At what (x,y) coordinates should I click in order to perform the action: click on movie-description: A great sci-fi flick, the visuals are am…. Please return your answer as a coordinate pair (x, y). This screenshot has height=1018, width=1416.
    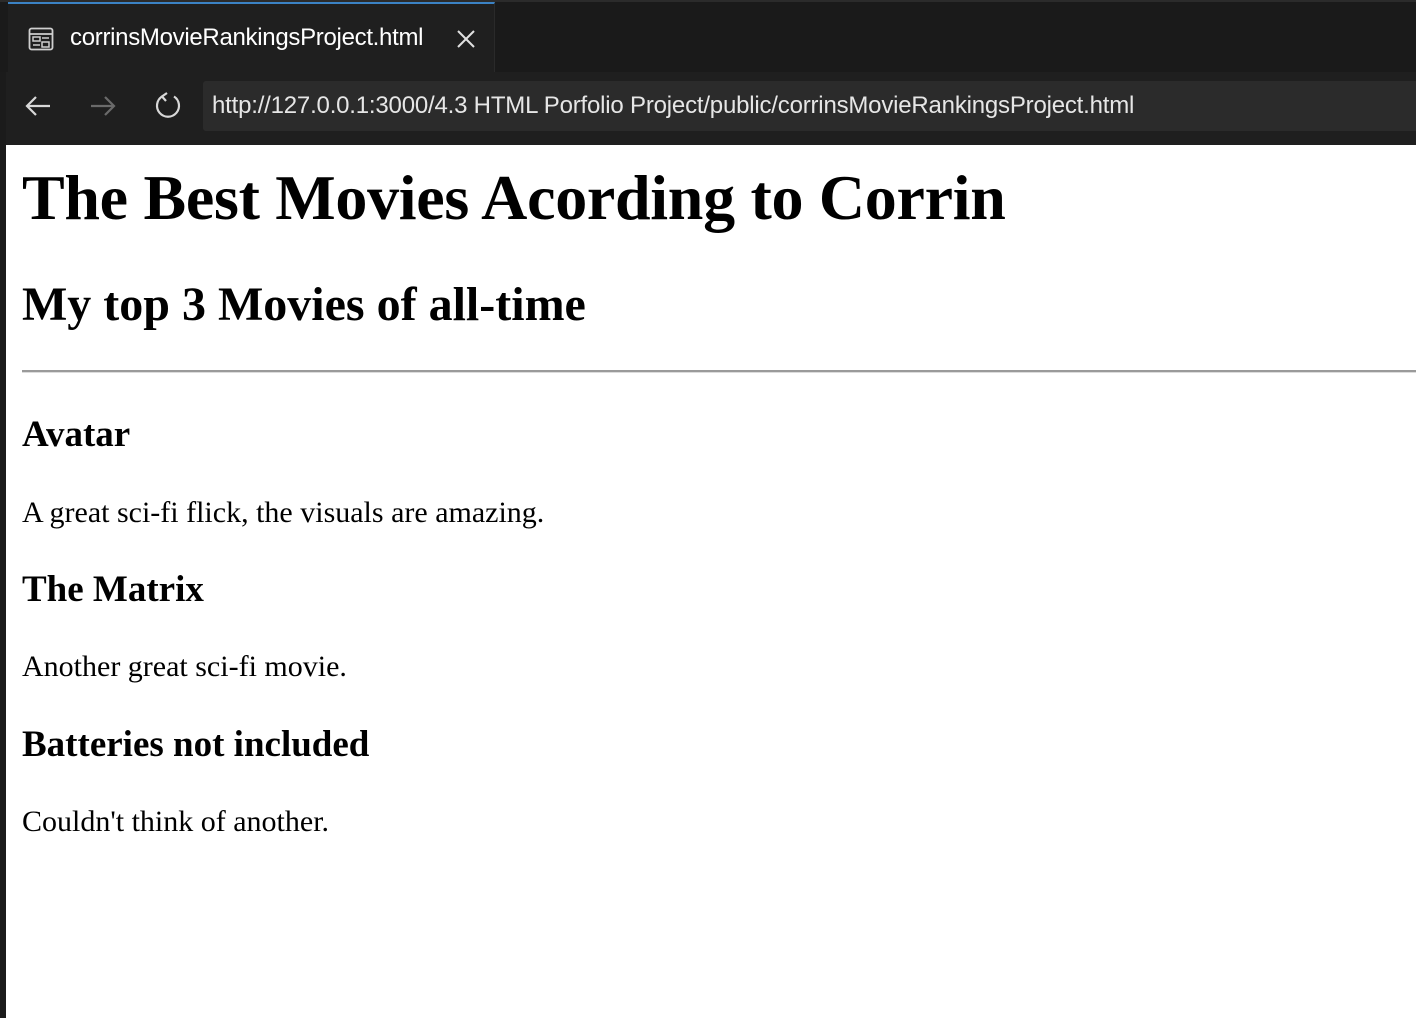
    Looking at the image, I should click on (283, 512).